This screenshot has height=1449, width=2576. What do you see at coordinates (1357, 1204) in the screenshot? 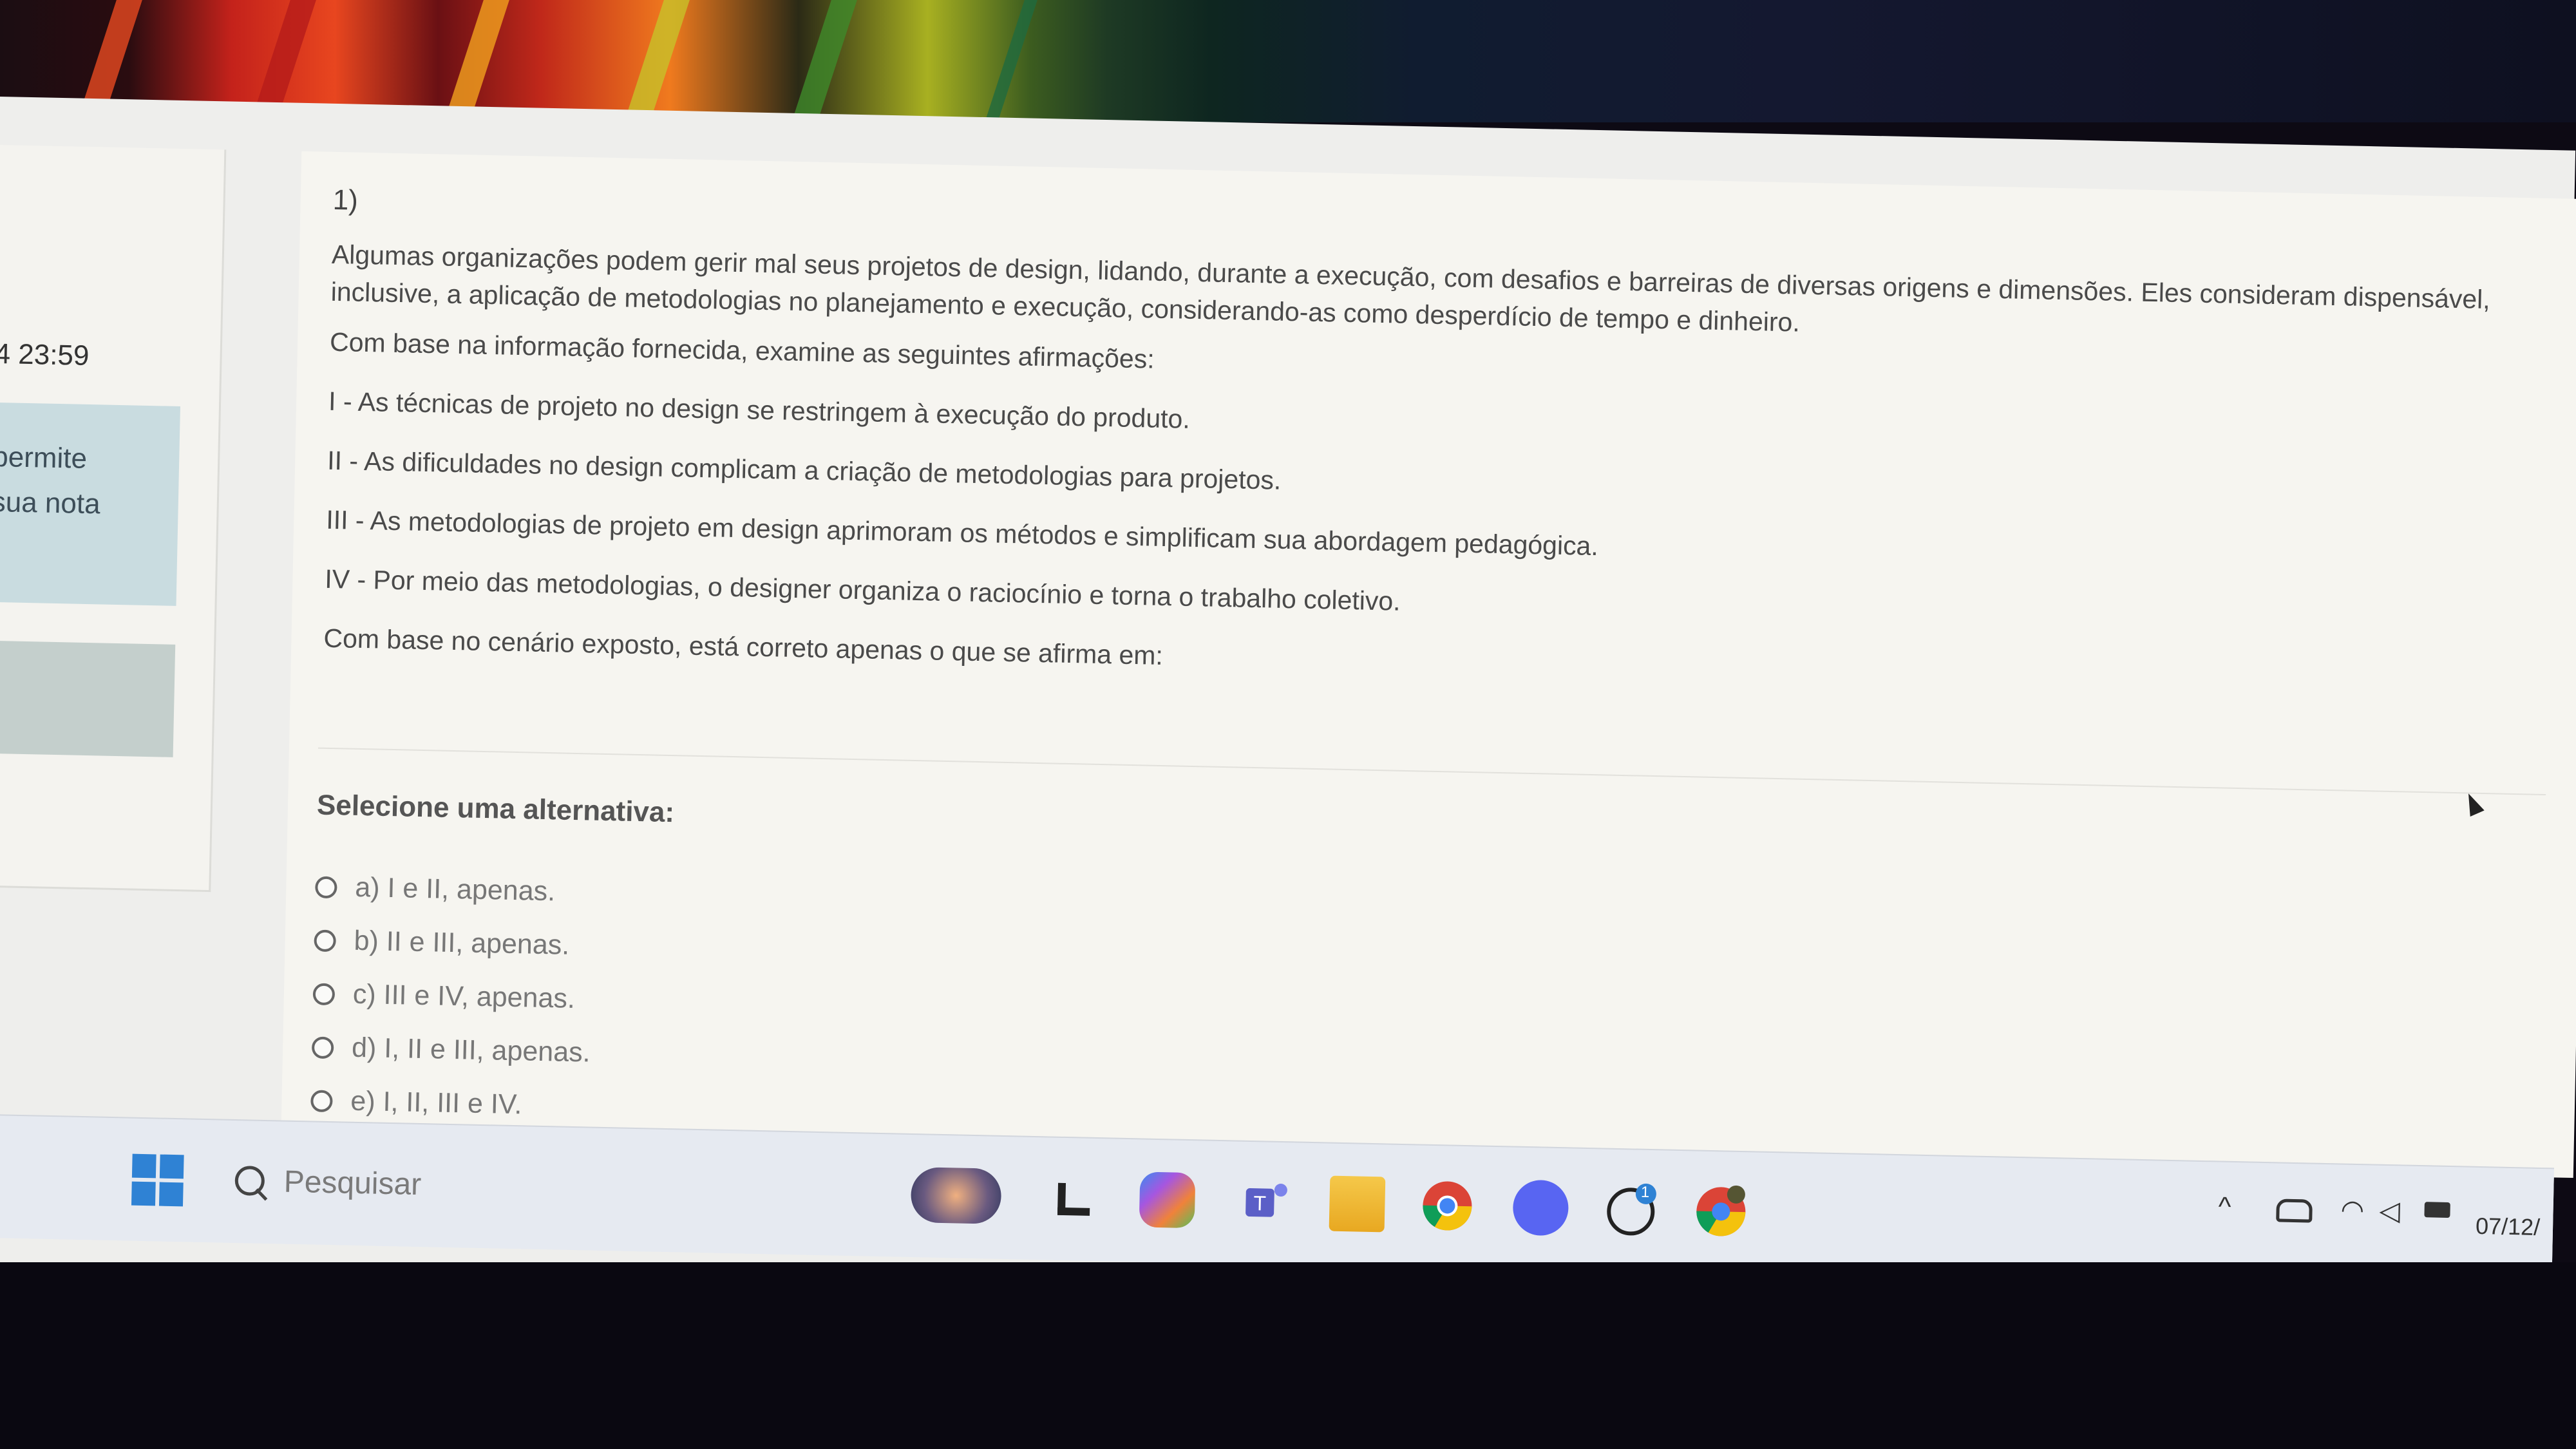
I see `file-explorer-icon` at bounding box center [1357, 1204].